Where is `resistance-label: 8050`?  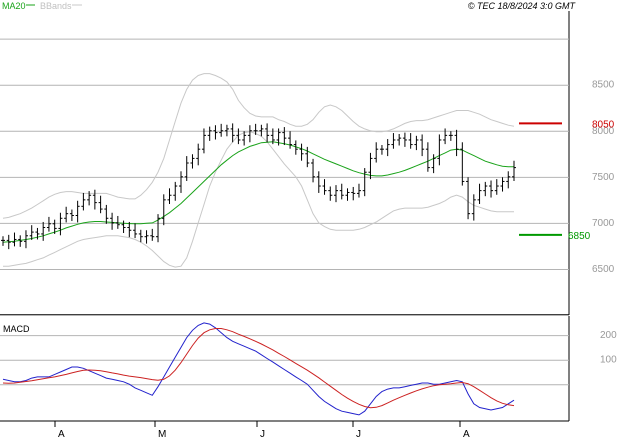 resistance-label: 8050 is located at coordinates (603, 124).